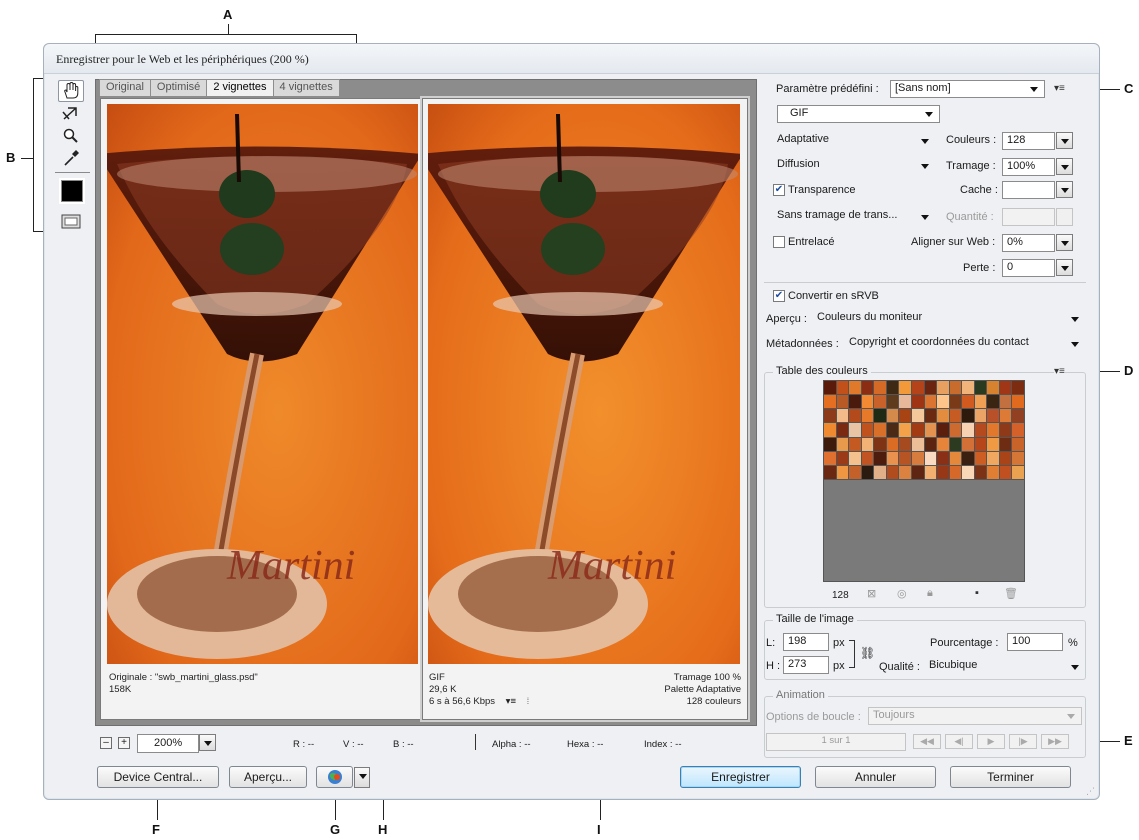 Image resolution: width=1139 pixels, height=840 pixels. I want to click on matte-dropdown, so click(1064, 189).